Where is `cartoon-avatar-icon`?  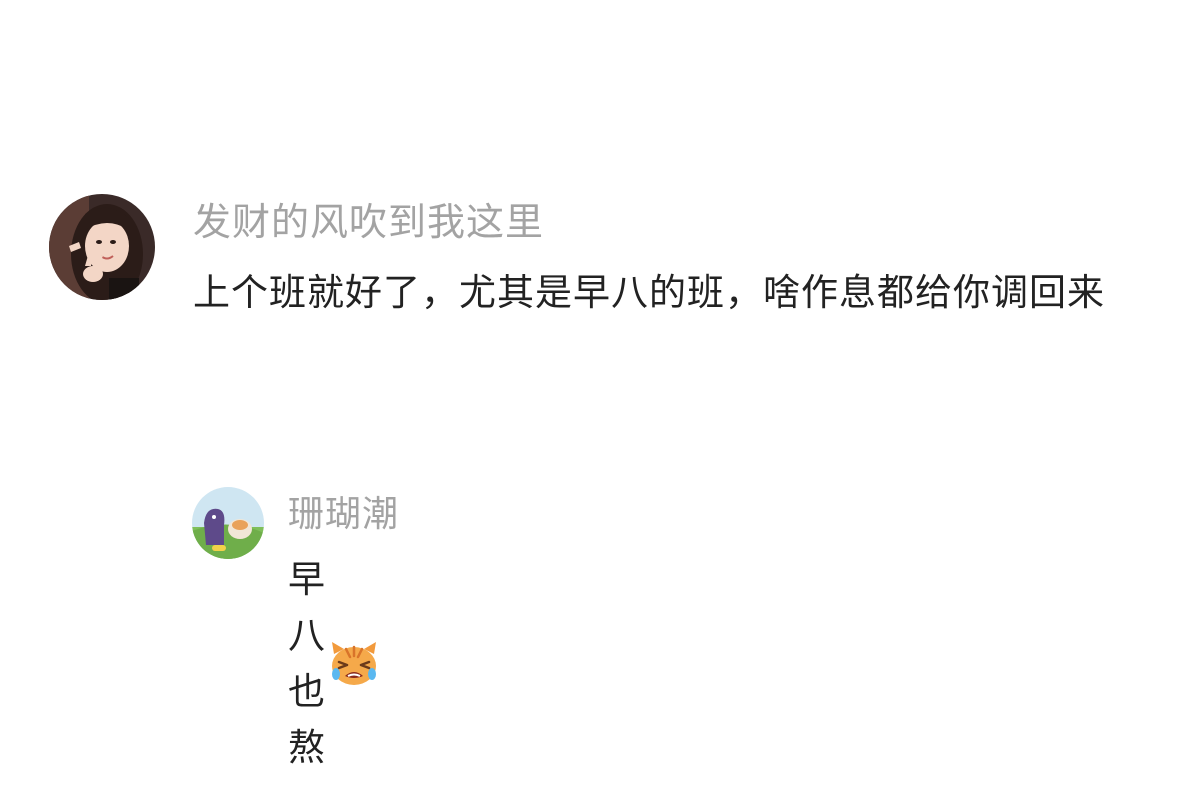
cartoon-avatar-icon is located at coordinates (228, 523).